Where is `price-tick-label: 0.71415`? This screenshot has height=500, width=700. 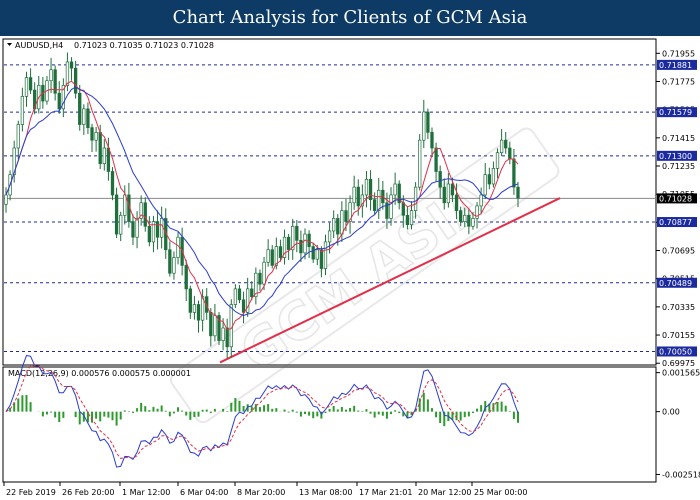
price-tick-label: 0.71415 is located at coordinates (678, 138).